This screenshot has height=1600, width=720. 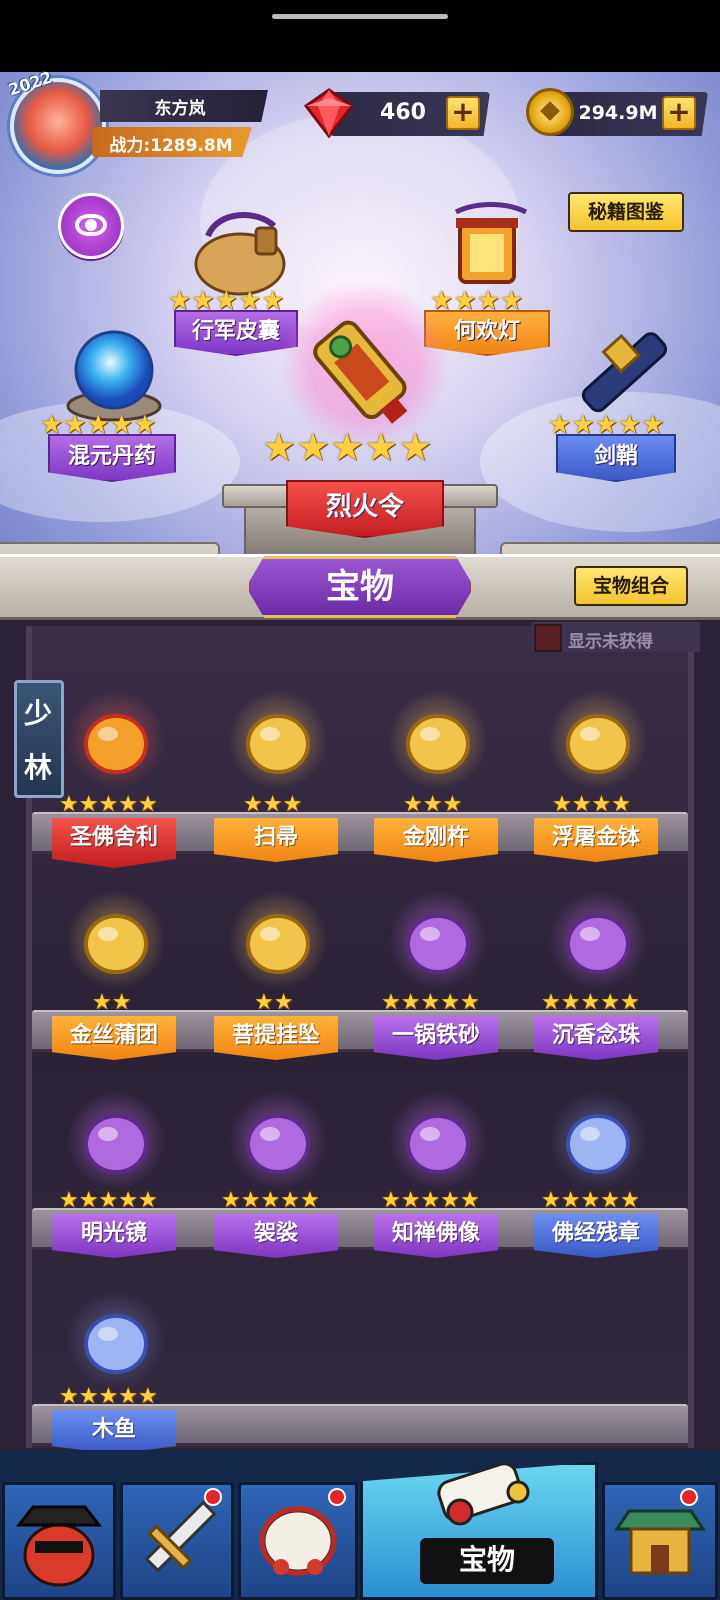 What do you see at coordinates (660, 1541) in the screenshot?
I see `nav-sect` at bounding box center [660, 1541].